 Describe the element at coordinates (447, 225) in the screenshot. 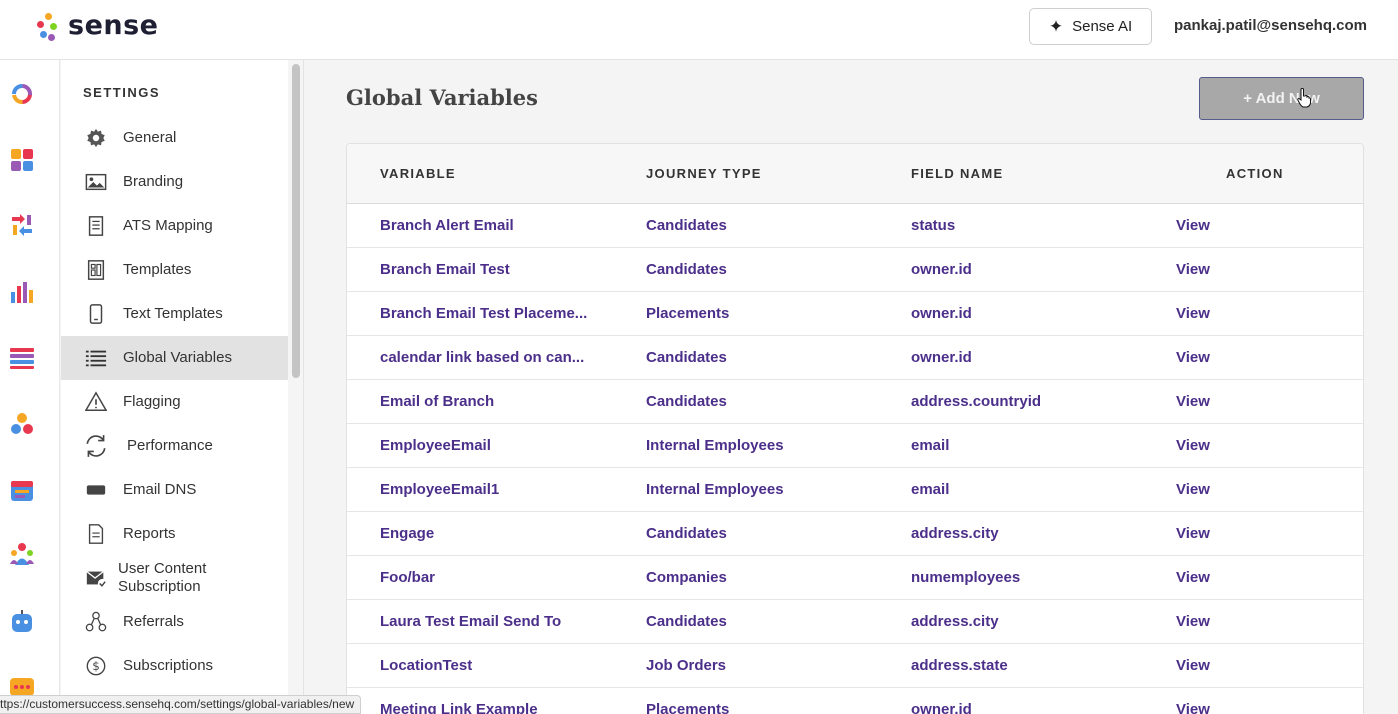

I see `variable-cell: Branch Alert Email` at that location.